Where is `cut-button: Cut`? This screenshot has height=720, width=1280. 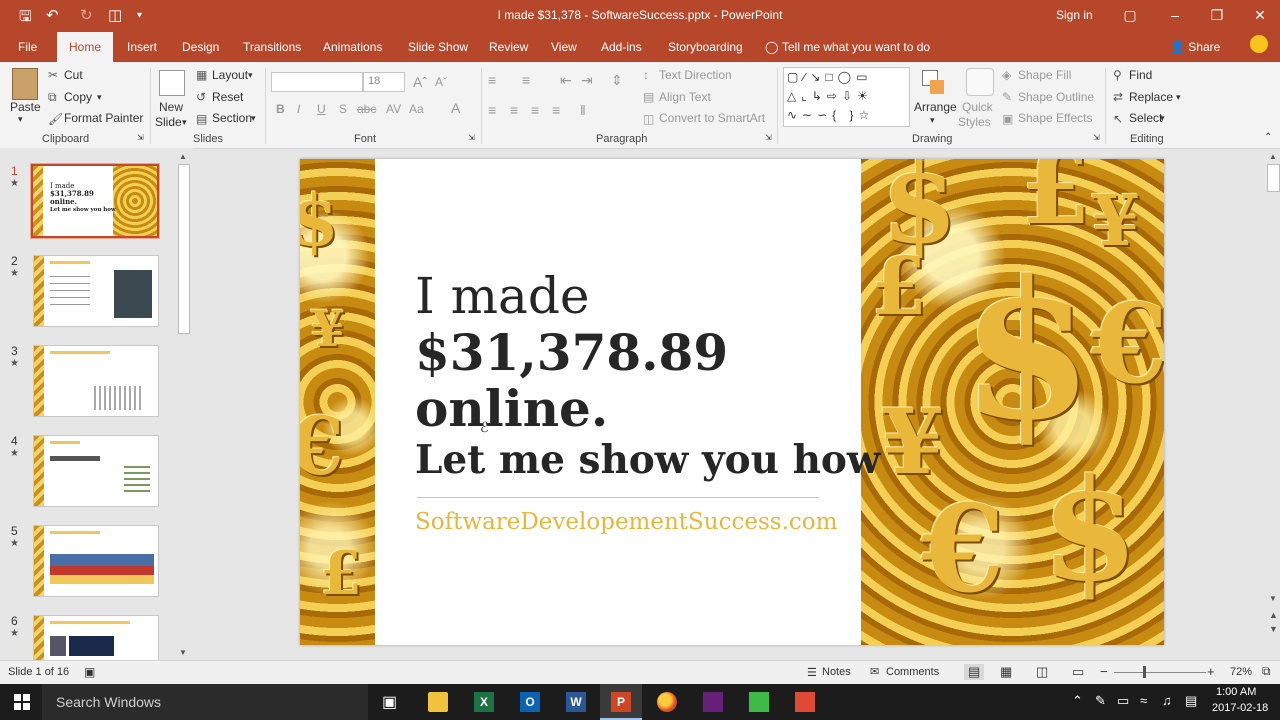
cut-button: Cut is located at coordinates (73, 75).